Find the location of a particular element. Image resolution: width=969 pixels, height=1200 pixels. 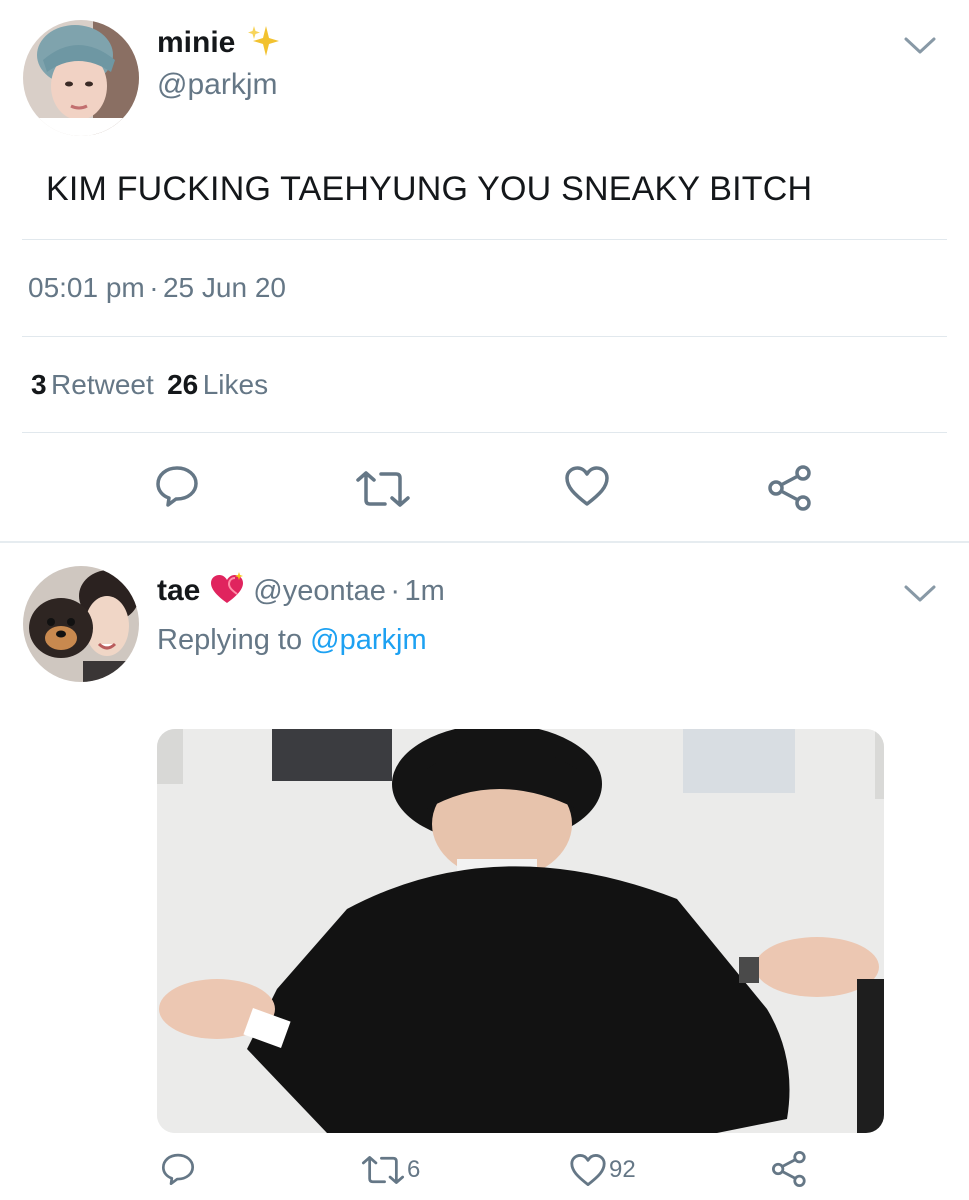

retweet-button: 6 is located at coordinates (390, 1170).